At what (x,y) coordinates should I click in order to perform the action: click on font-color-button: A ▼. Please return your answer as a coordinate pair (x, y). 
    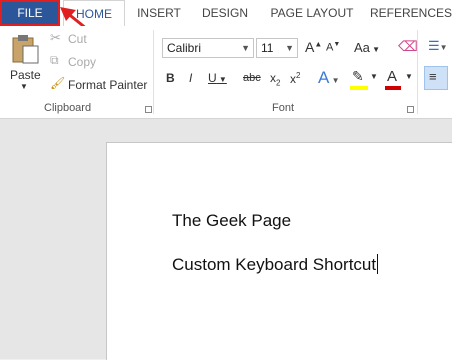
    Looking at the image, I should click on (399, 80).